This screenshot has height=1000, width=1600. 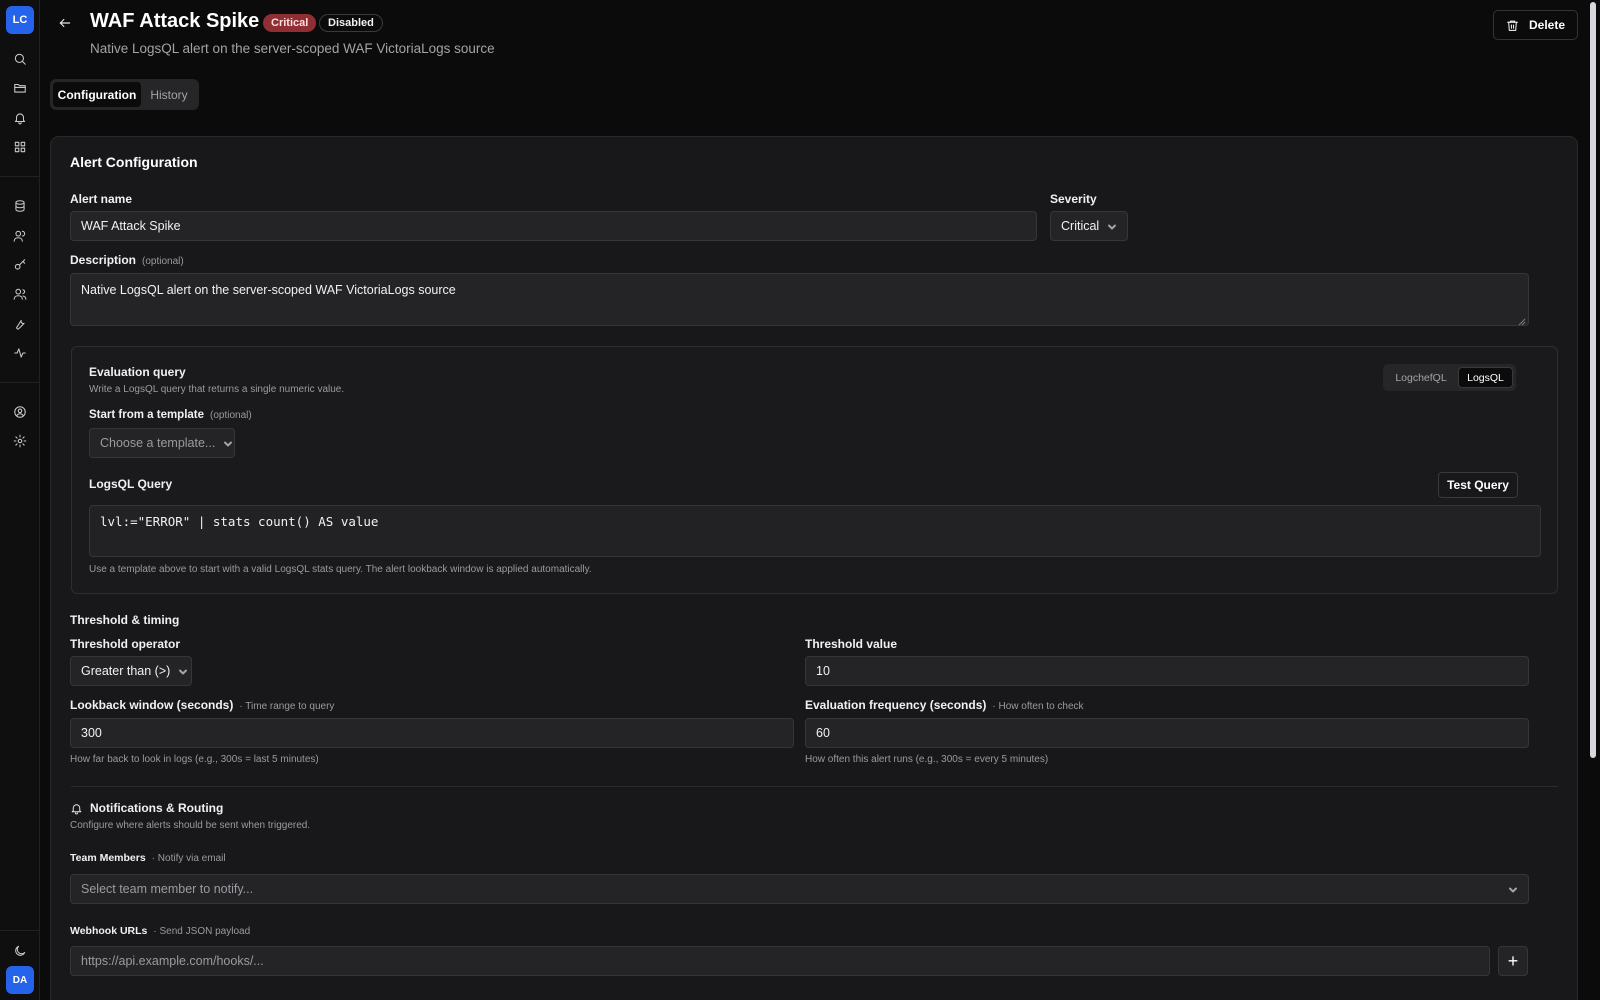 What do you see at coordinates (20, 980) in the screenshot?
I see `user-avatar: DA` at bounding box center [20, 980].